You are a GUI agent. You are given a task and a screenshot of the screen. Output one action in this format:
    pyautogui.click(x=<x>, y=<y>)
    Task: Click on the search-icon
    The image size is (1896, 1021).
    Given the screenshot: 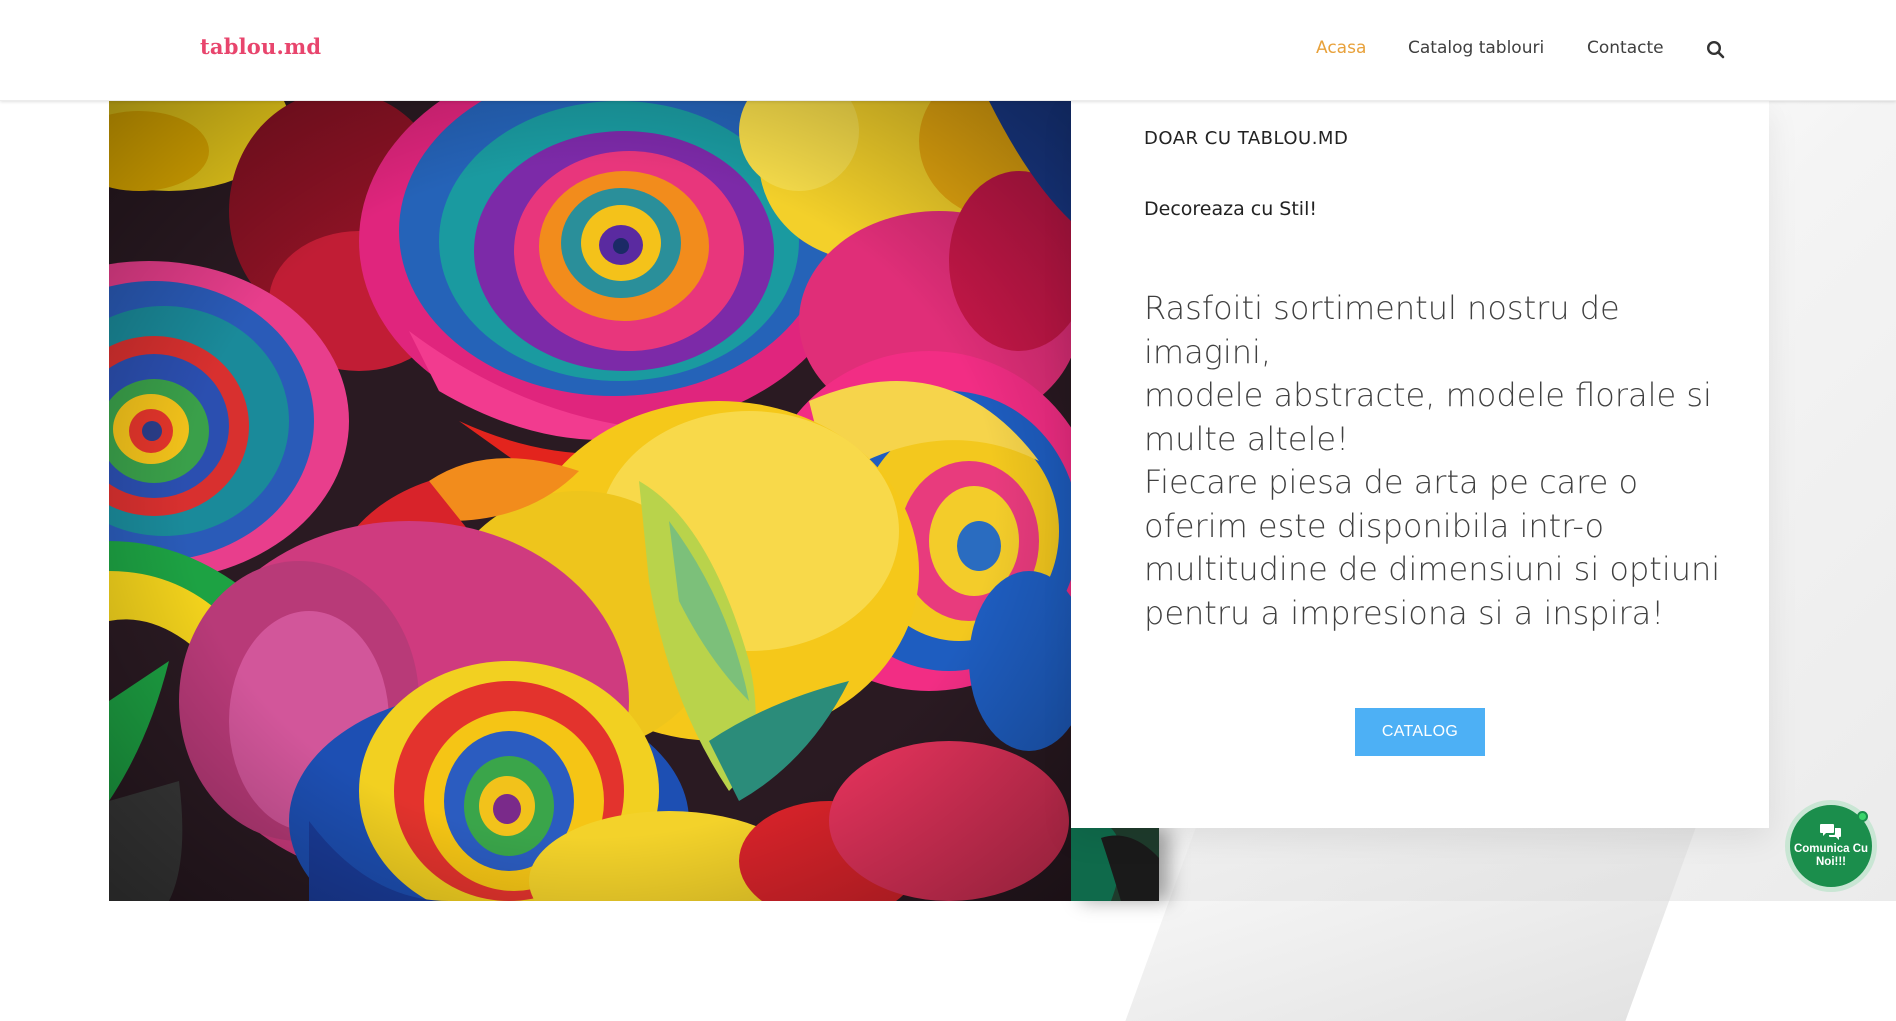 What is the action you would take?
    pyautogui.click(x=1716, y=50)
    